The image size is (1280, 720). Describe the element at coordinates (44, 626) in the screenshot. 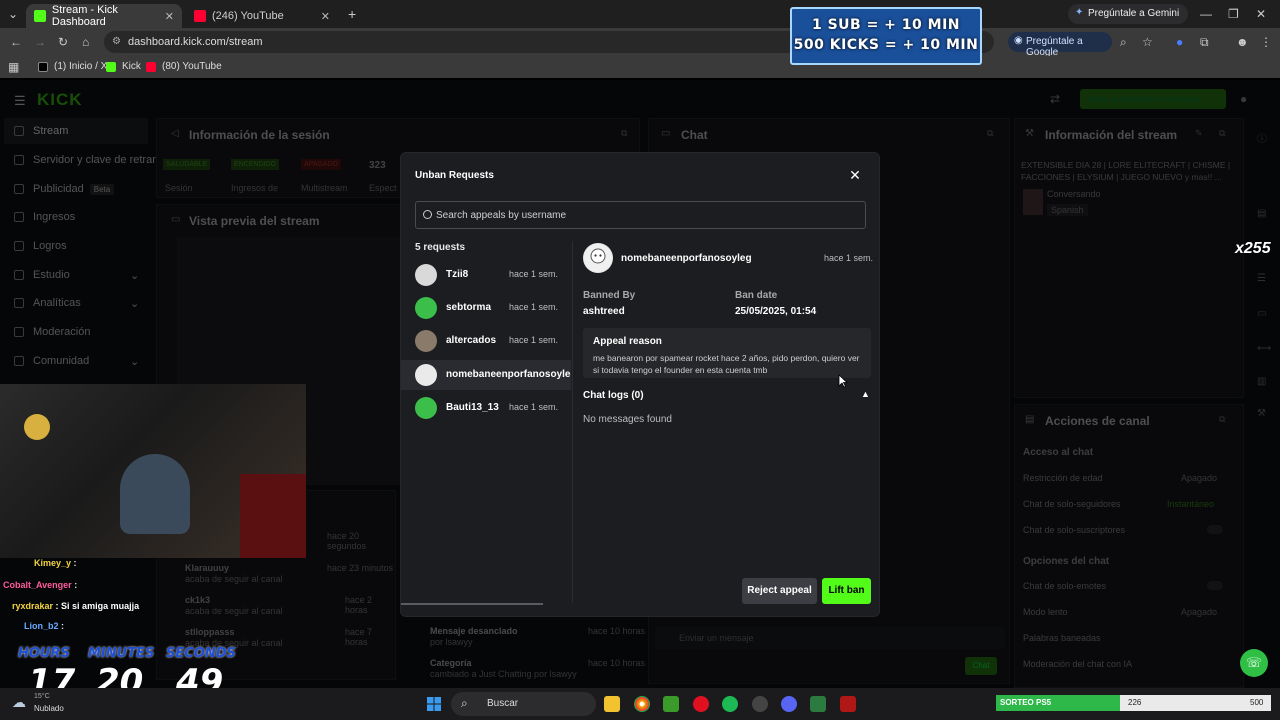

I see `chat-line: Lion_b2 :` at that location.